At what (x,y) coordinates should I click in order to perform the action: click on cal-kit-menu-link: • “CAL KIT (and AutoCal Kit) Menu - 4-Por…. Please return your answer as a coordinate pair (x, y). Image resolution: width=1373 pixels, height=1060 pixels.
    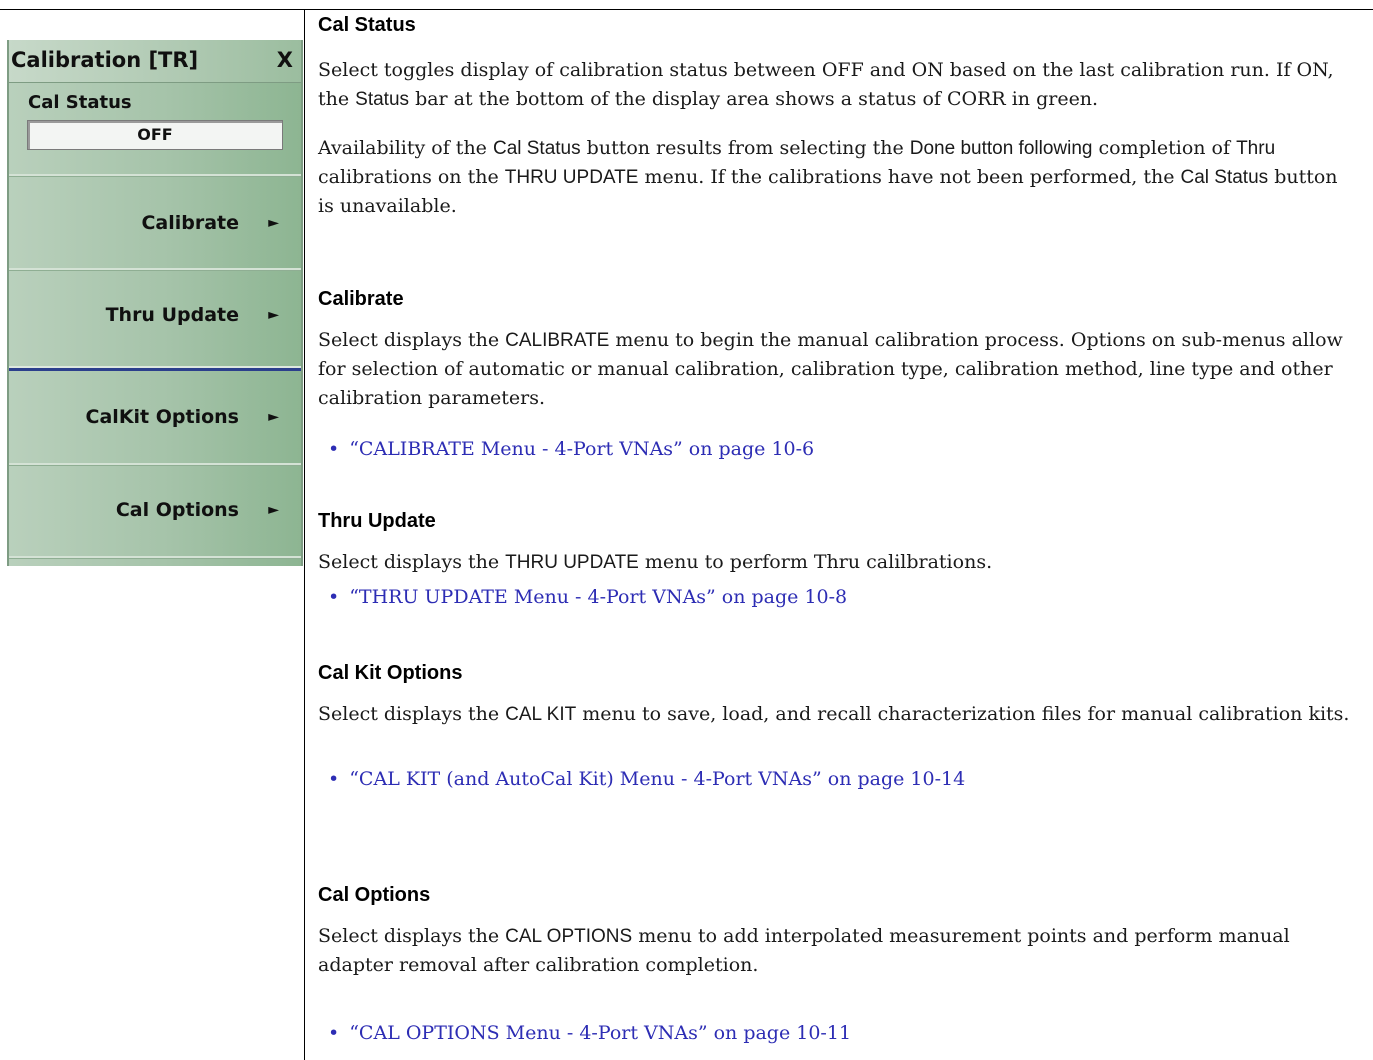
    Looking at the image, I should click on (641, 779).